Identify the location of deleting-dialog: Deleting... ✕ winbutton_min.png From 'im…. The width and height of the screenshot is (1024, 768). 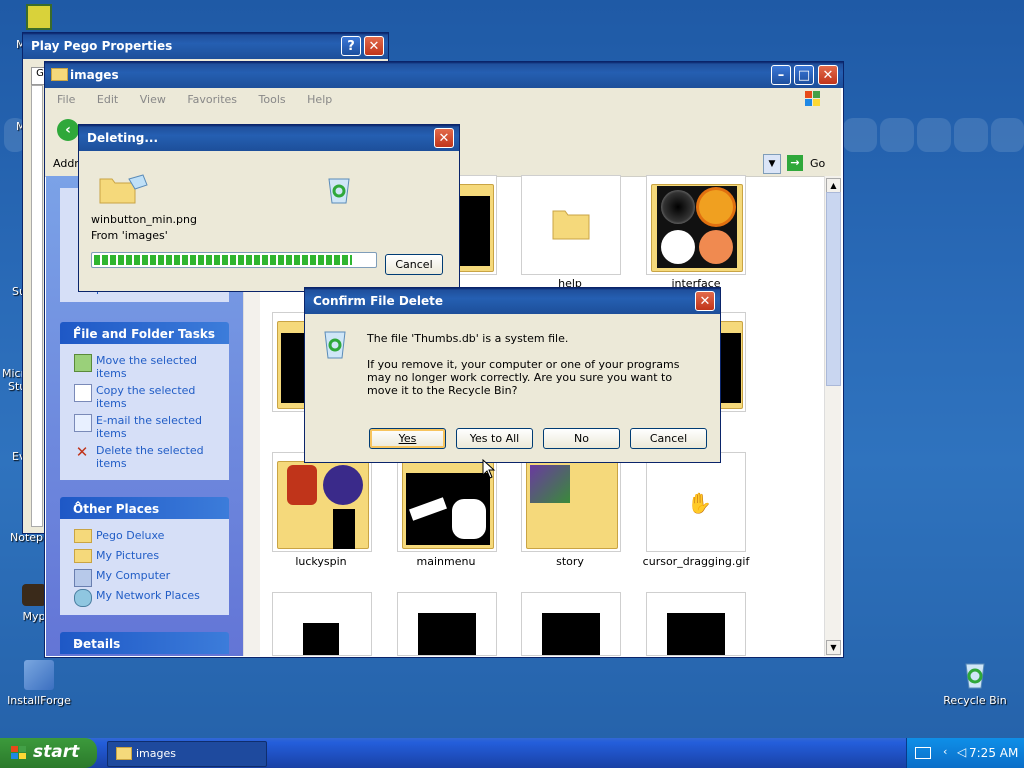
(269, 208).